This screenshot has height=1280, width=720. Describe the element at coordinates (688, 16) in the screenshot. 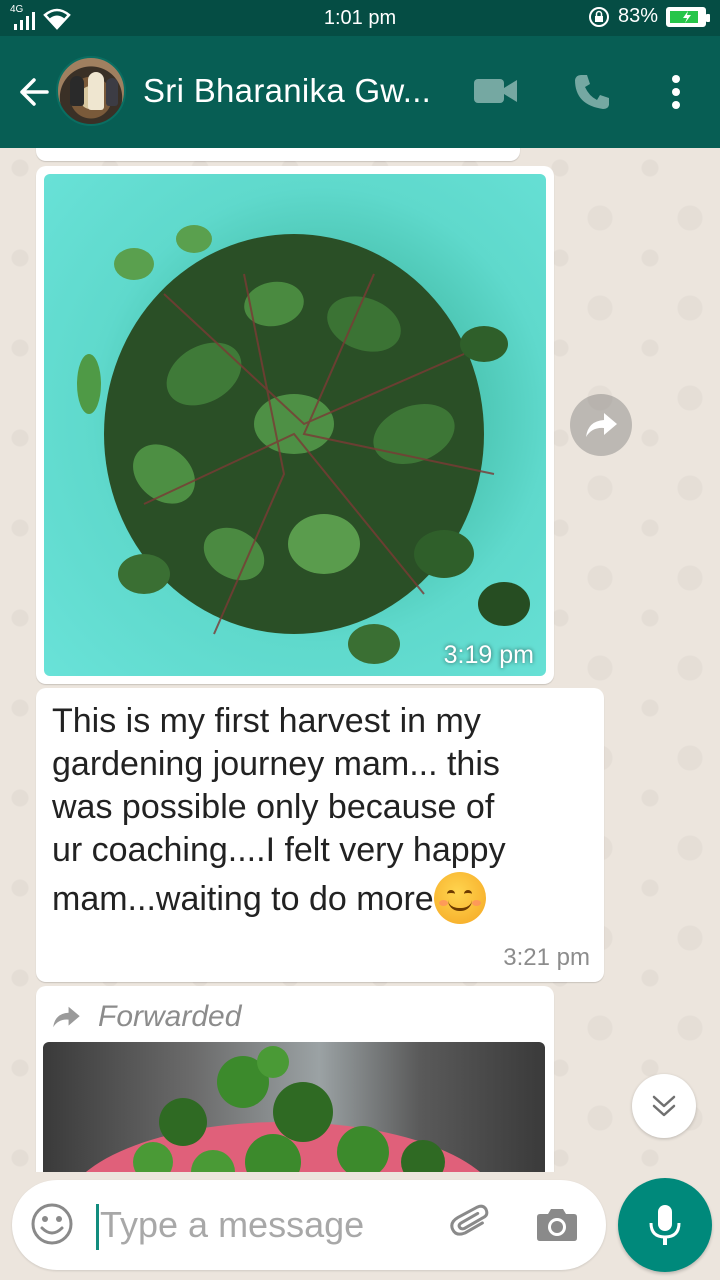

I see `battery-icon` at that location.